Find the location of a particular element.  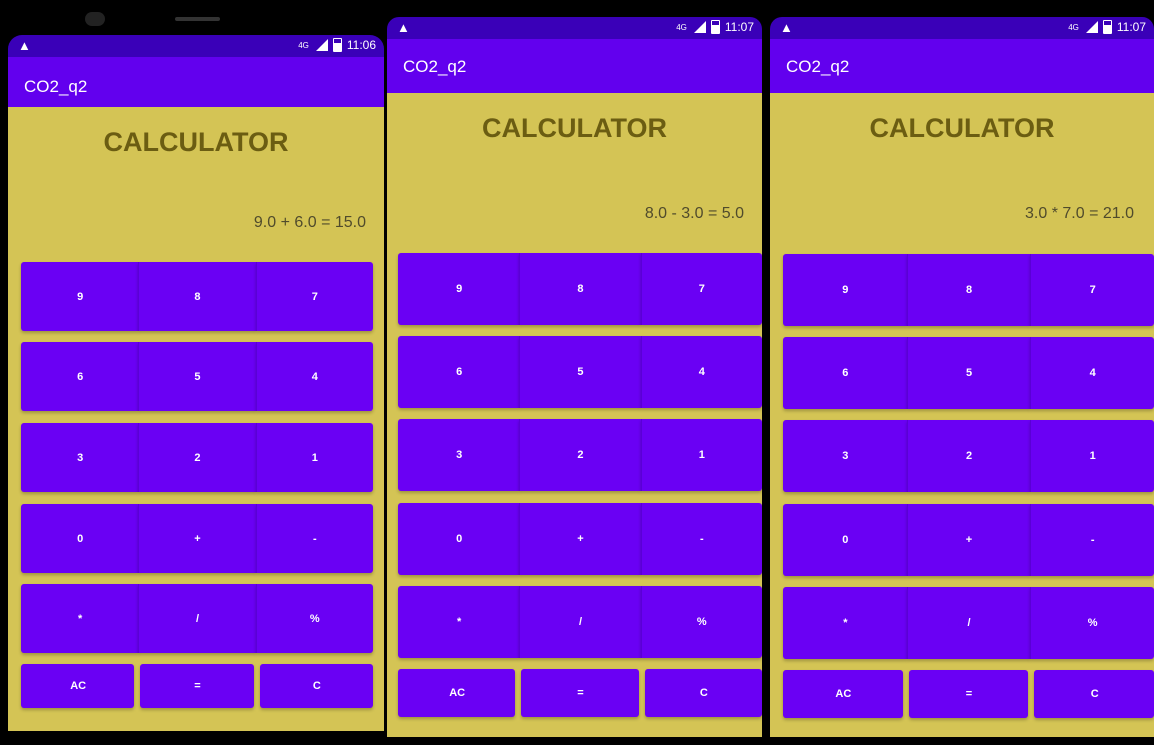

status-time: 11:06 is located at coordinates (361, 45).